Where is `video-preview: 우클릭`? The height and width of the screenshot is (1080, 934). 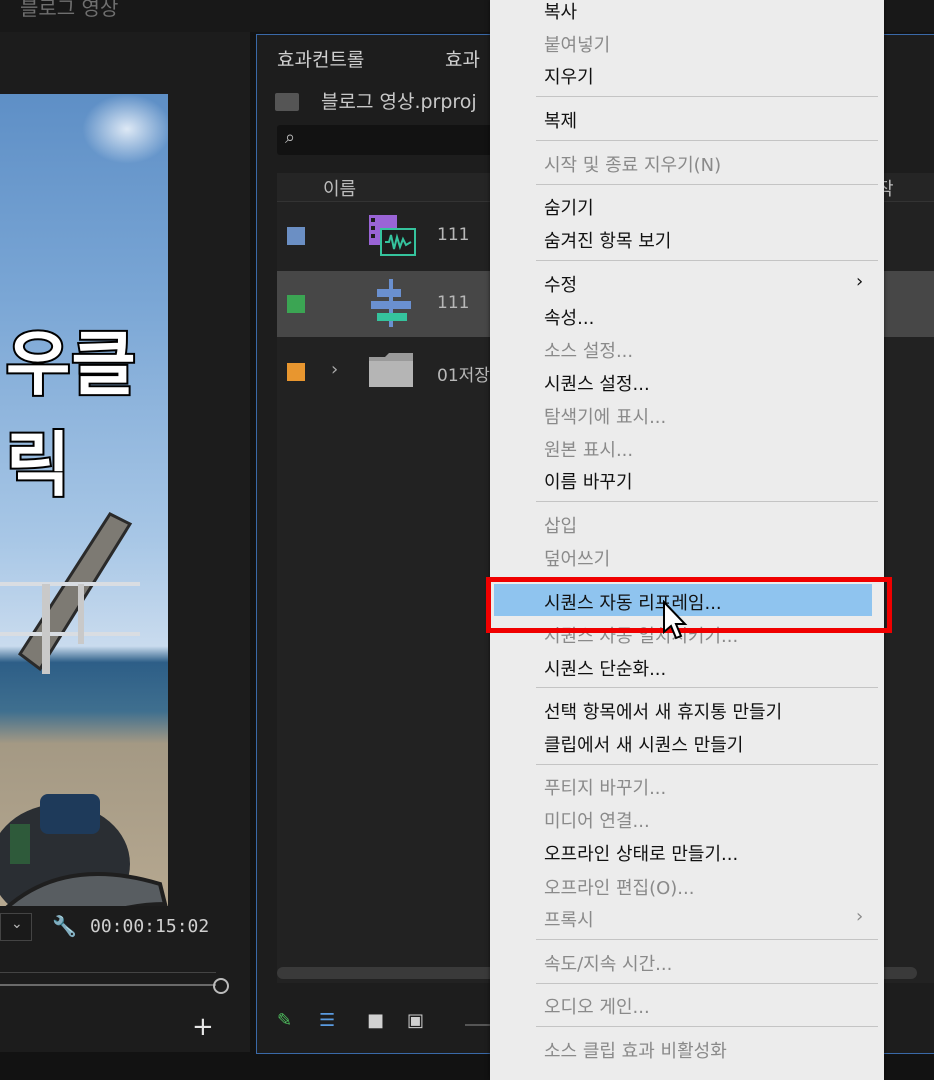
video-preview: 우클릭 is located at coordinates (84, 500).